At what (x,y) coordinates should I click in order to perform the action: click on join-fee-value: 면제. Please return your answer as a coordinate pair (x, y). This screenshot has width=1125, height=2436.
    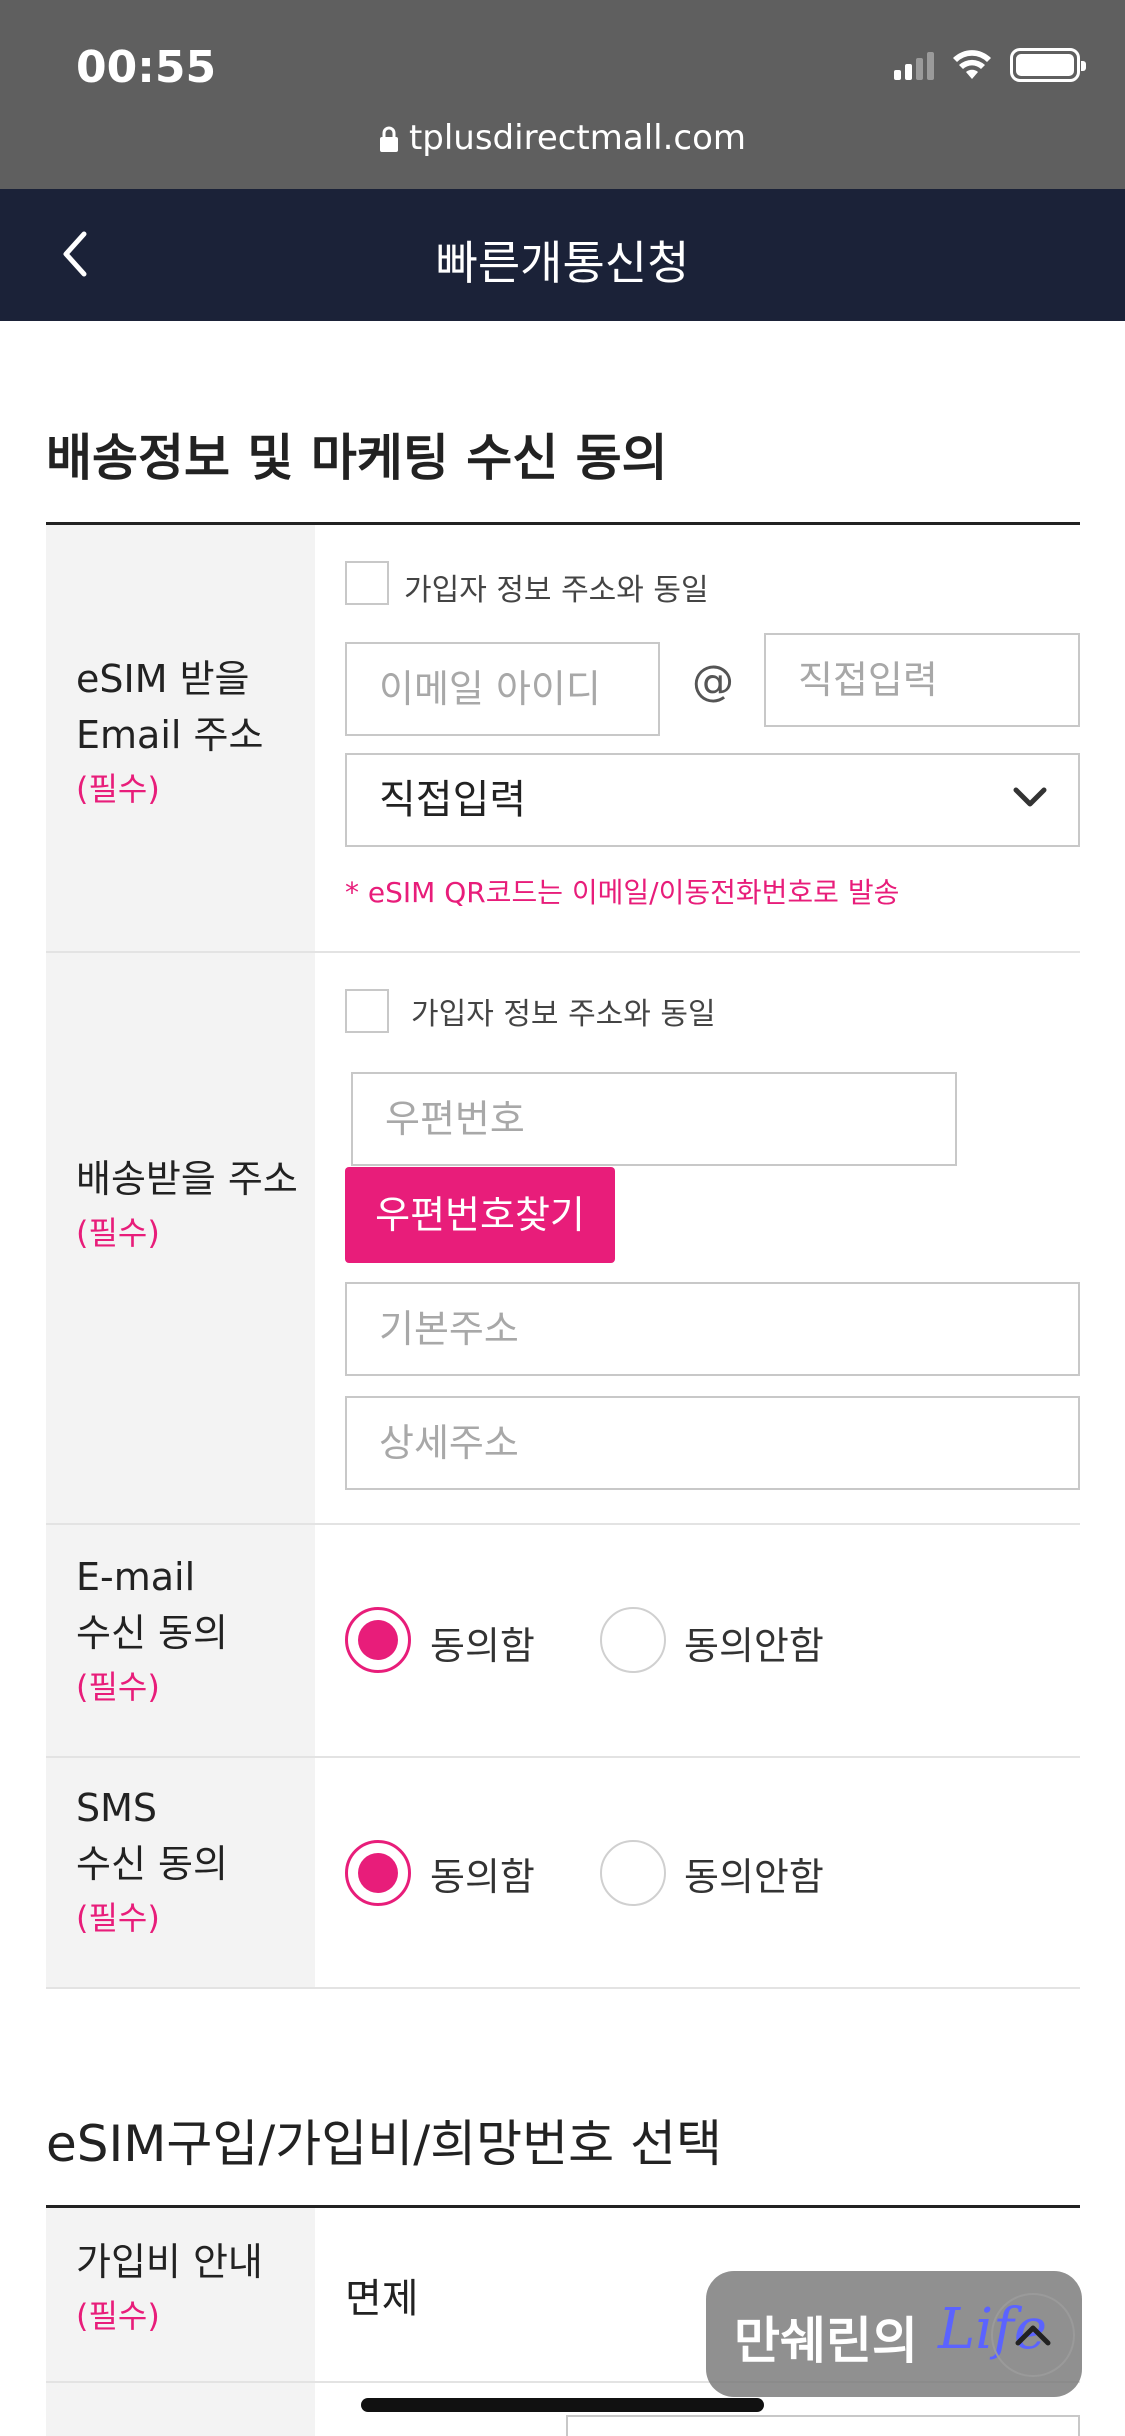
    Looking at the image, I should click on (382, 2299).